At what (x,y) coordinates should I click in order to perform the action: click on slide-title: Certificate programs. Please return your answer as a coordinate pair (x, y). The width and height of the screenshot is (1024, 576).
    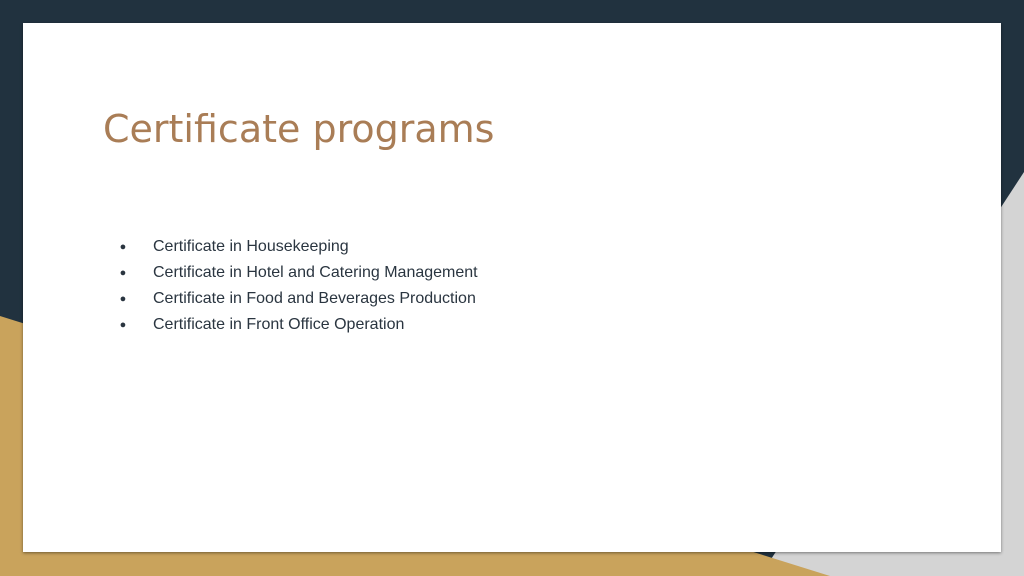
    Looking at the image, I should click on (299, 129).